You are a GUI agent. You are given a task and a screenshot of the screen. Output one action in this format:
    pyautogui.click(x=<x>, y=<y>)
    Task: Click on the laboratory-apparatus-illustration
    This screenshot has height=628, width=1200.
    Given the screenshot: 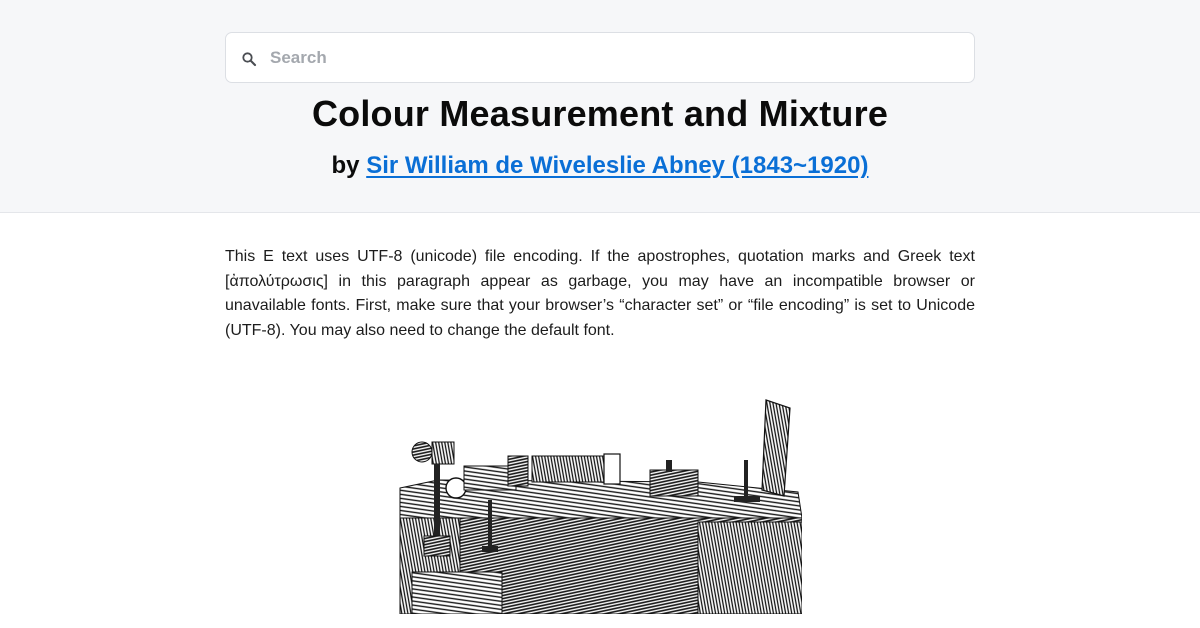 What is the action you would take?
    pyautogui.click(x=600, y=506)
    